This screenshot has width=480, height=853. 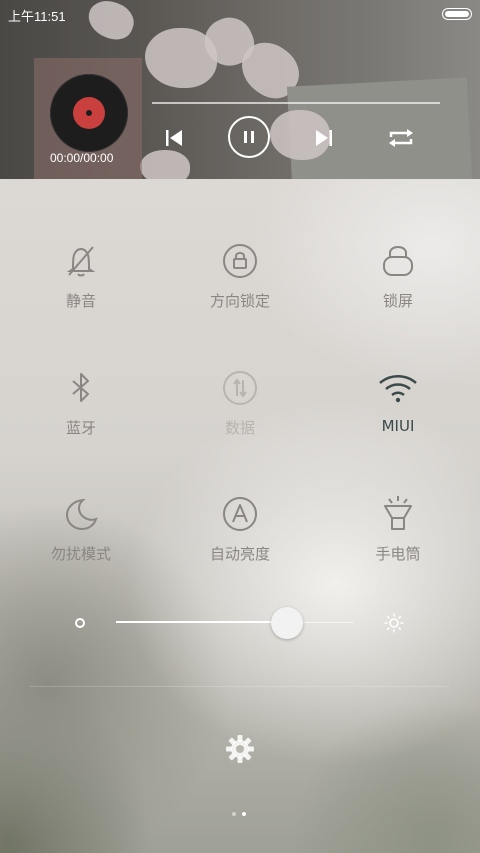 What do you see at coordinates (80, 428) in the screenshot?
I see `toggle-label: 蓝牙` at bounding box center [80, 428].